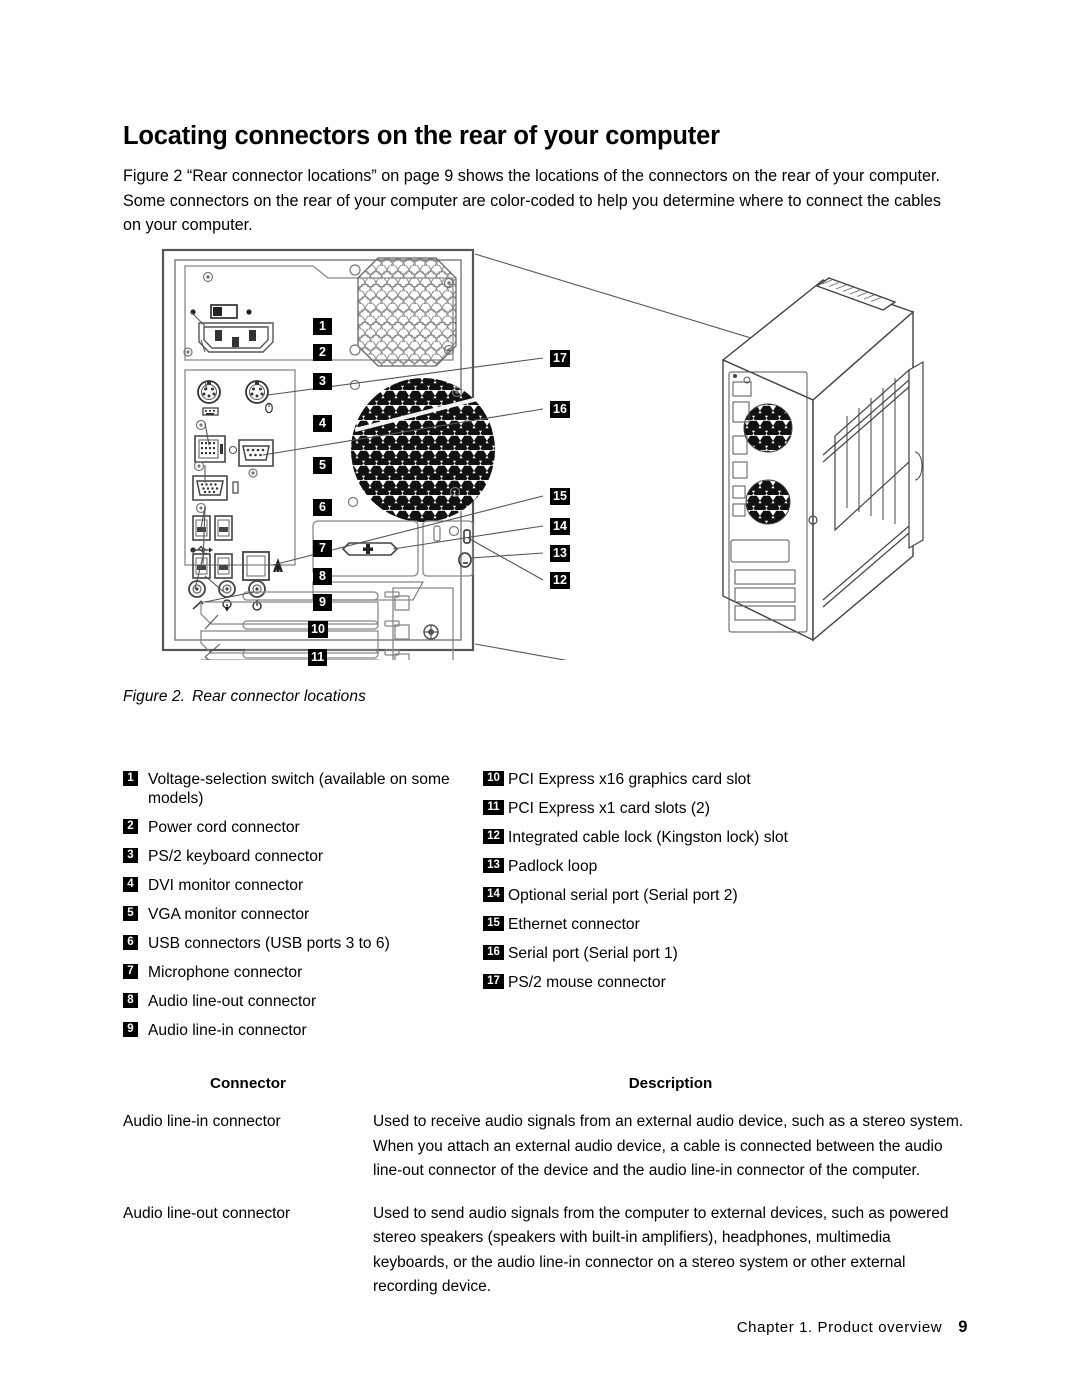  I want to click on legend-item-15: 15 Ethernet connector, so click(723, 924).